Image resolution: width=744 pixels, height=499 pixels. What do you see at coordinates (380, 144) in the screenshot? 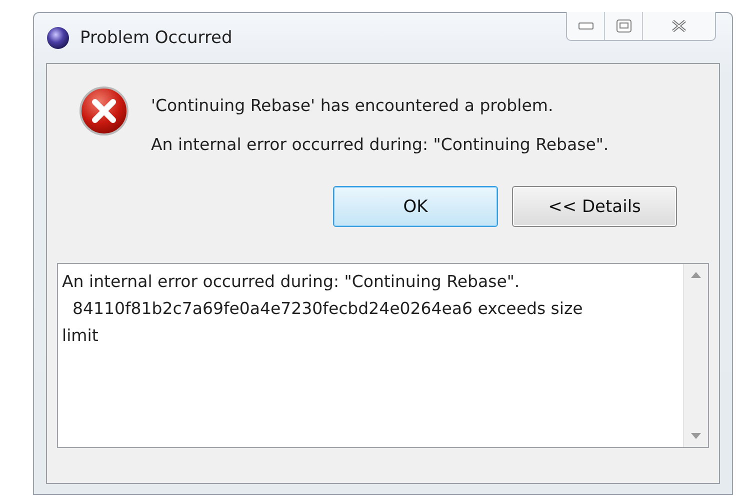
I see `error-message: An internal error occurred during: "Continuing Rebase".` at bounding box center [380, 144].